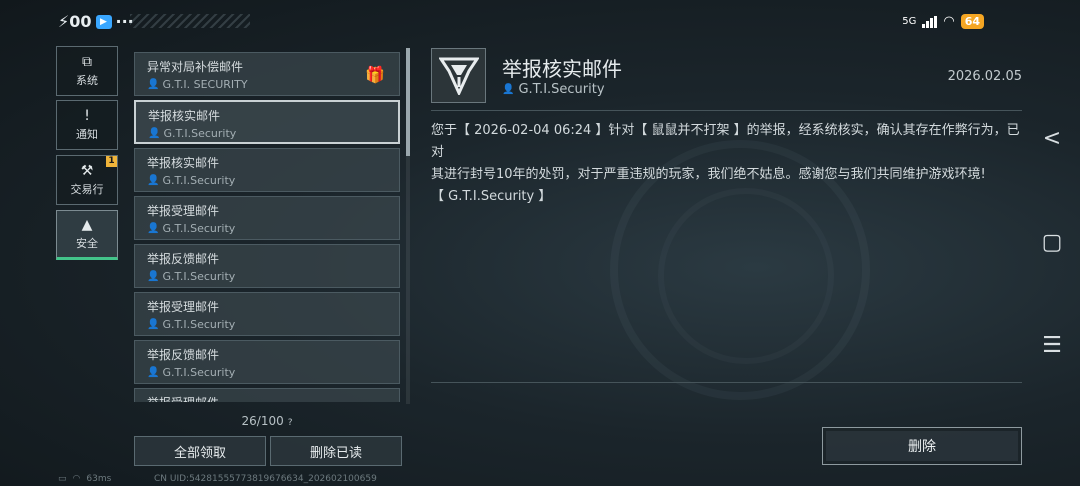 This screenshot has width=1080, height=486. Describe the element at coordinates (87, 170) in the screenshot. I see `gavel-icon: ⚒` at that location.